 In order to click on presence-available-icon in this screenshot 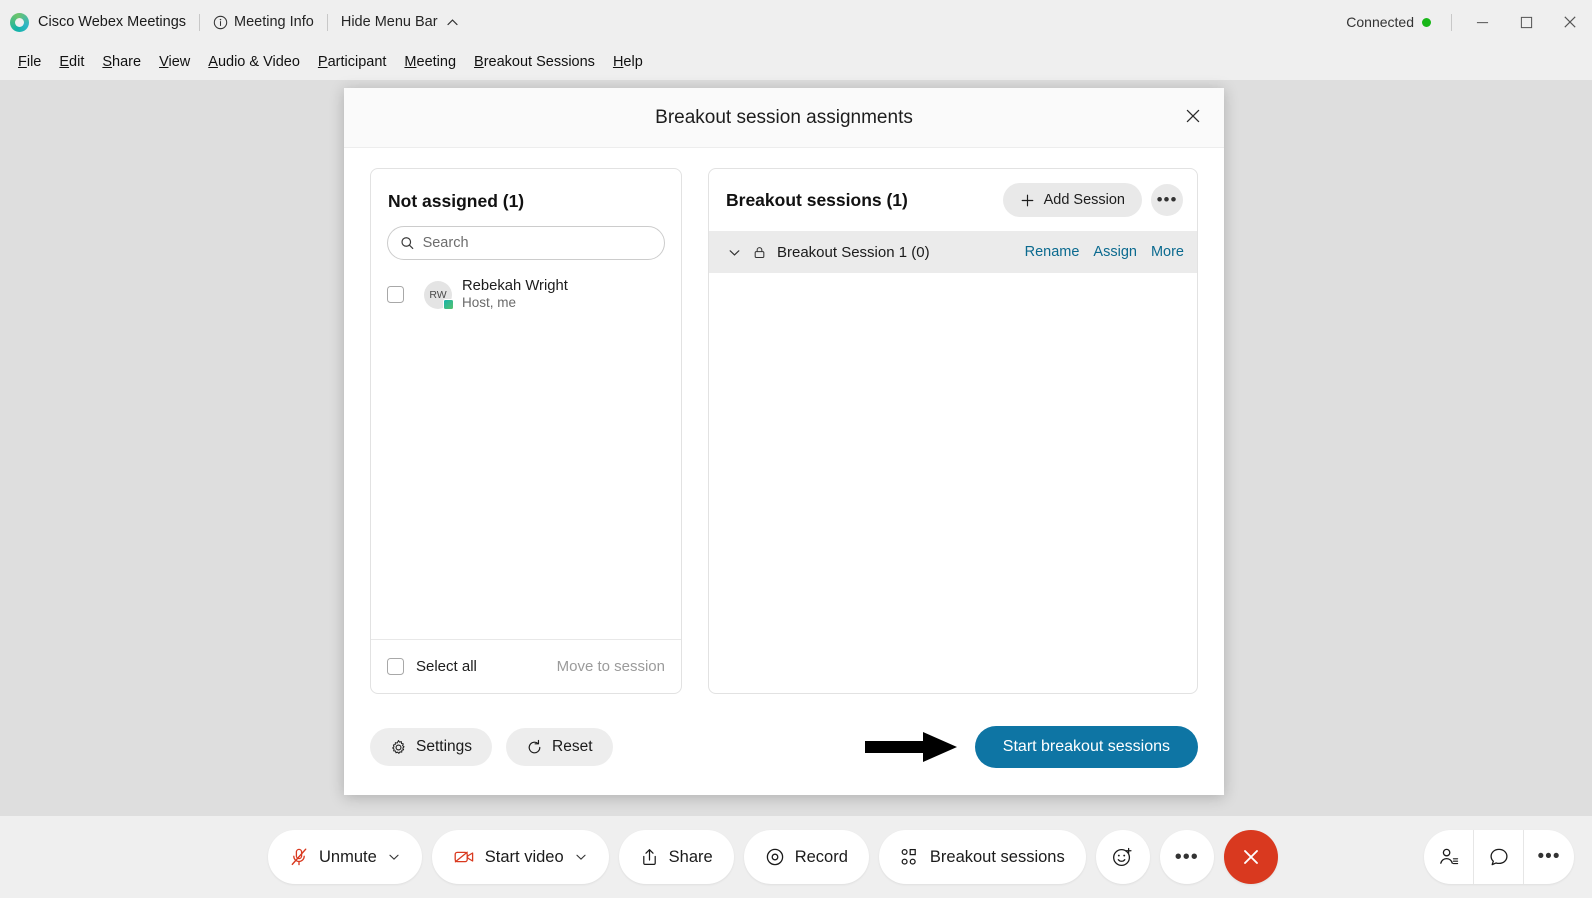, I will do `click(448, 304)`.